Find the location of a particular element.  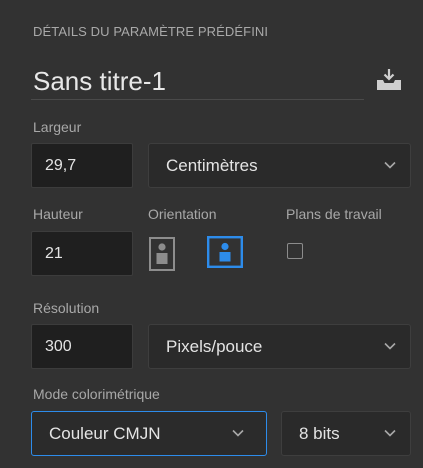

artboards-checkbox is located at coordinates (295, 251).